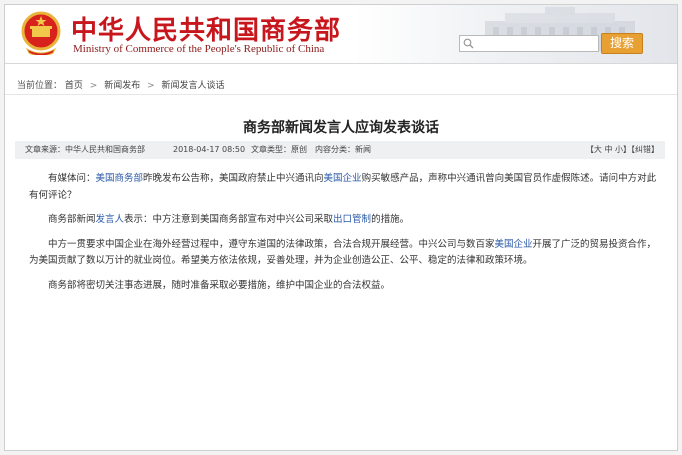 This screenshot has width=682, height=455. What do you see at coordinates (529, 43) in the screenshot?
I see `search-input` at bounding box center [529, 43].